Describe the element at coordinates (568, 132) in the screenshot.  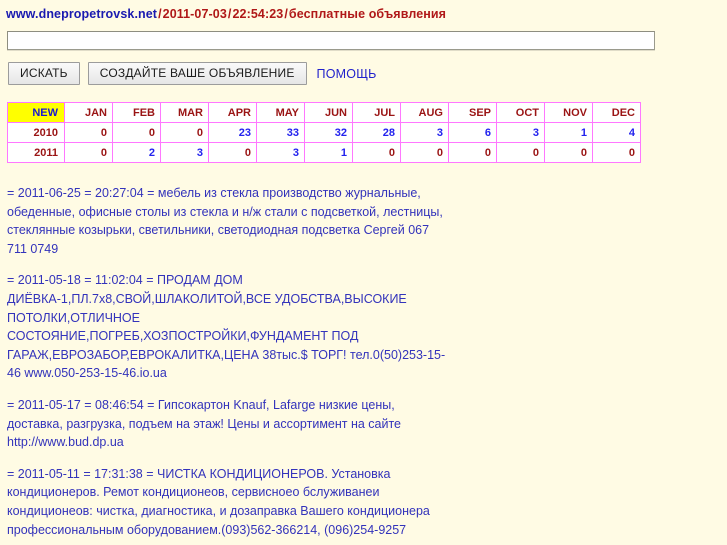
I see `cell-2010-nov: 1` at that location.